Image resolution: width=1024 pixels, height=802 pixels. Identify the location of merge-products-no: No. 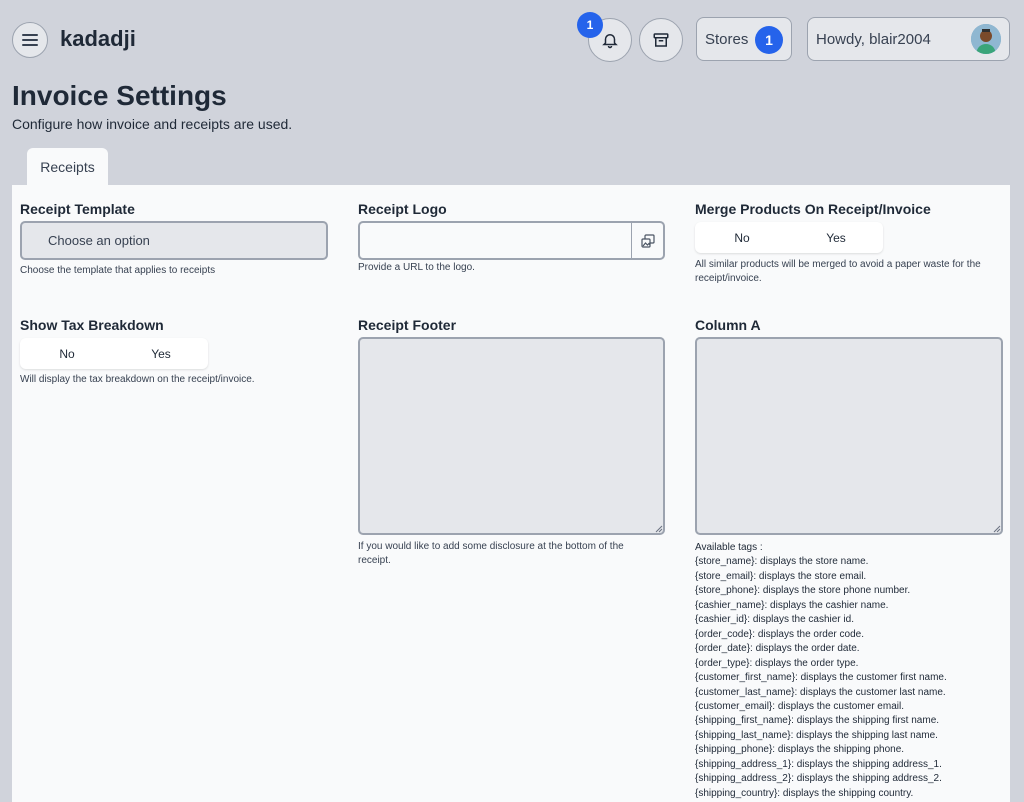
(742, 237).